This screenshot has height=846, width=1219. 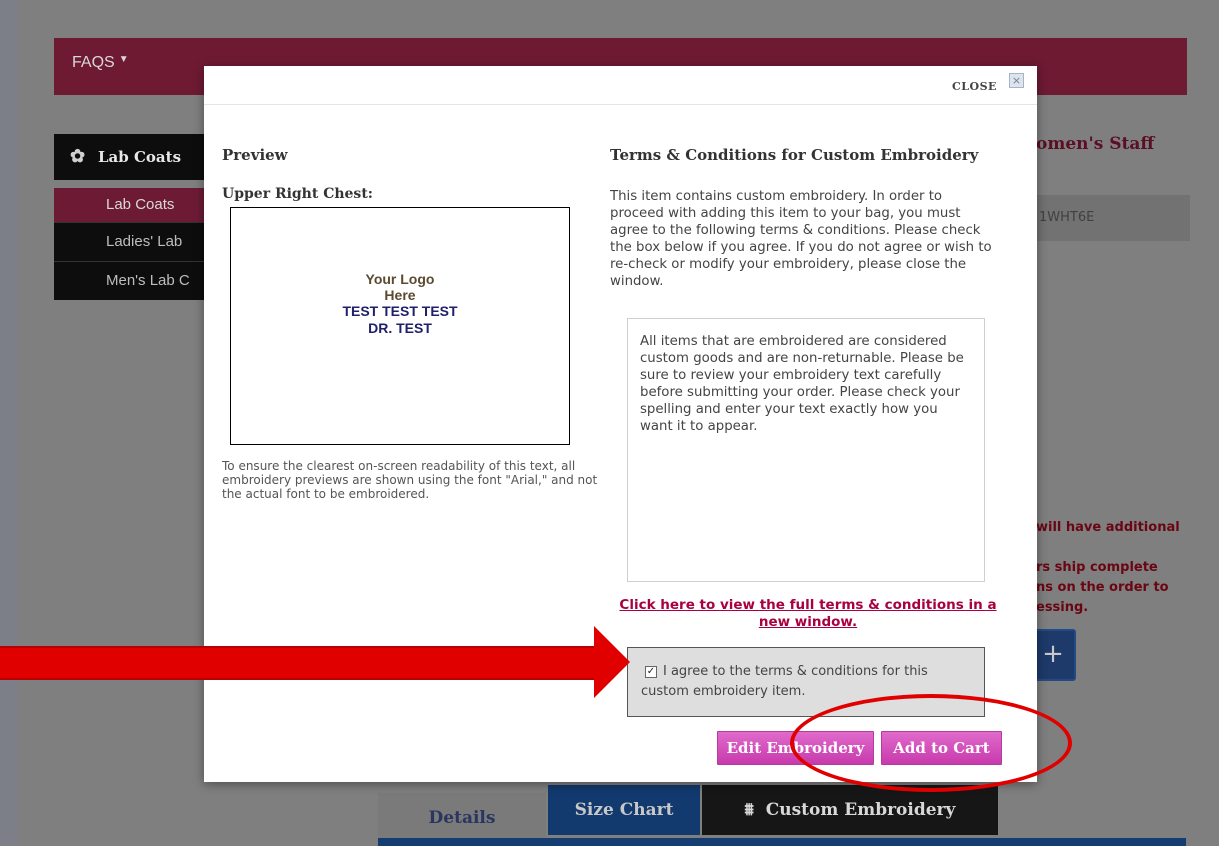 What do you see at coordinates (624, 810) in the screenshot?
I see `tab-size-chart: Size Chart` at bounding box center [624, 810].